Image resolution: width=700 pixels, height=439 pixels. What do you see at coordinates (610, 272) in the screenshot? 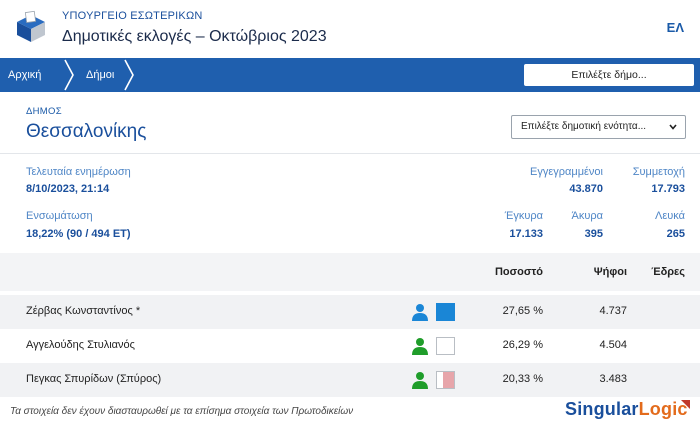
I see `column-votes: Ψήφοι` at bounding box center [610, 272].